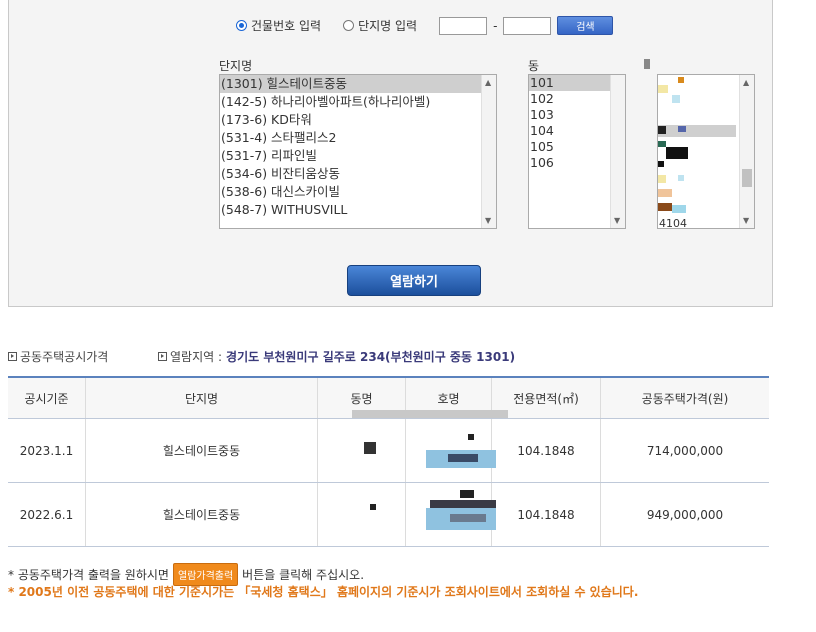 The image size is (816, 632). I want to click on radio-building-number-label: 건물번호 입력, so click(286, 26).